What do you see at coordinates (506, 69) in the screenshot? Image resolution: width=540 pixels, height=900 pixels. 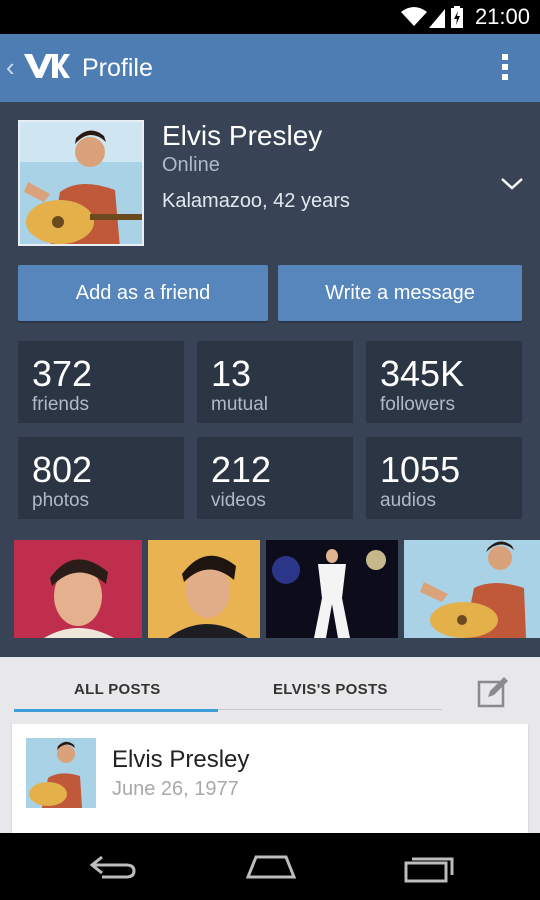 I see `overflow-menu-icon` at bounding box center [506, 69].